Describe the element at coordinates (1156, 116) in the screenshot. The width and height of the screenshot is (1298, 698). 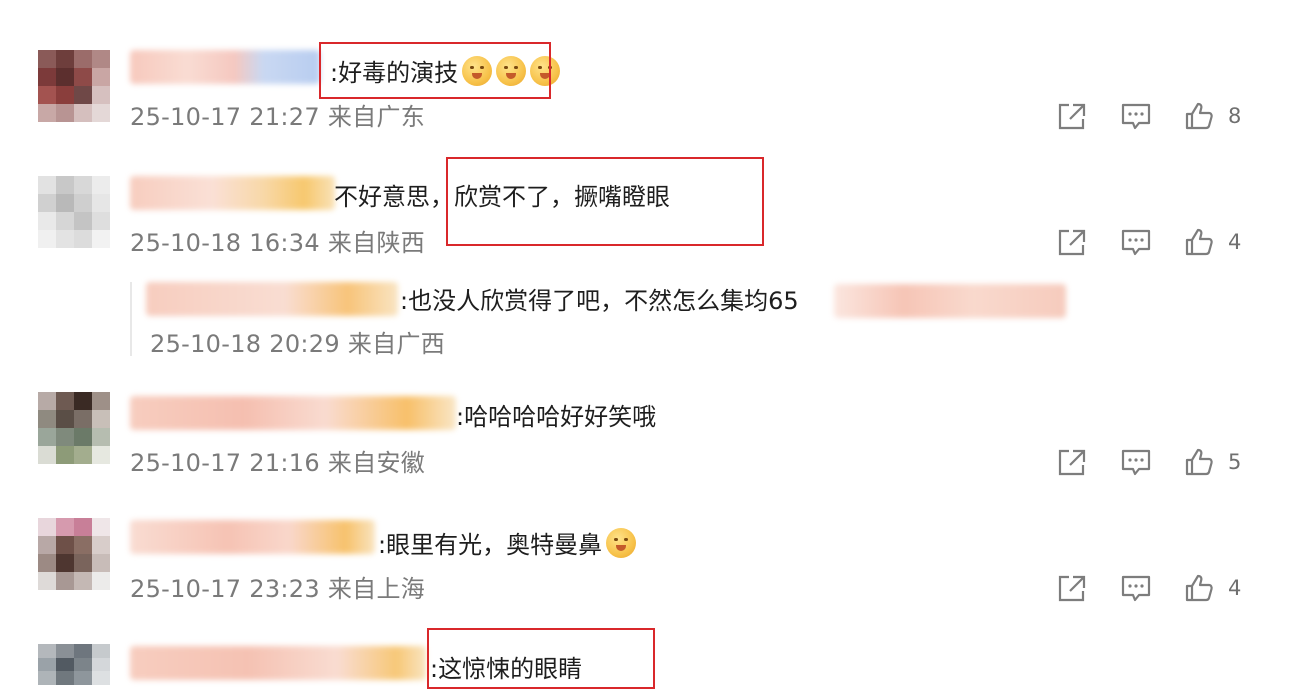
I see `comment-actions: 8` at that location.